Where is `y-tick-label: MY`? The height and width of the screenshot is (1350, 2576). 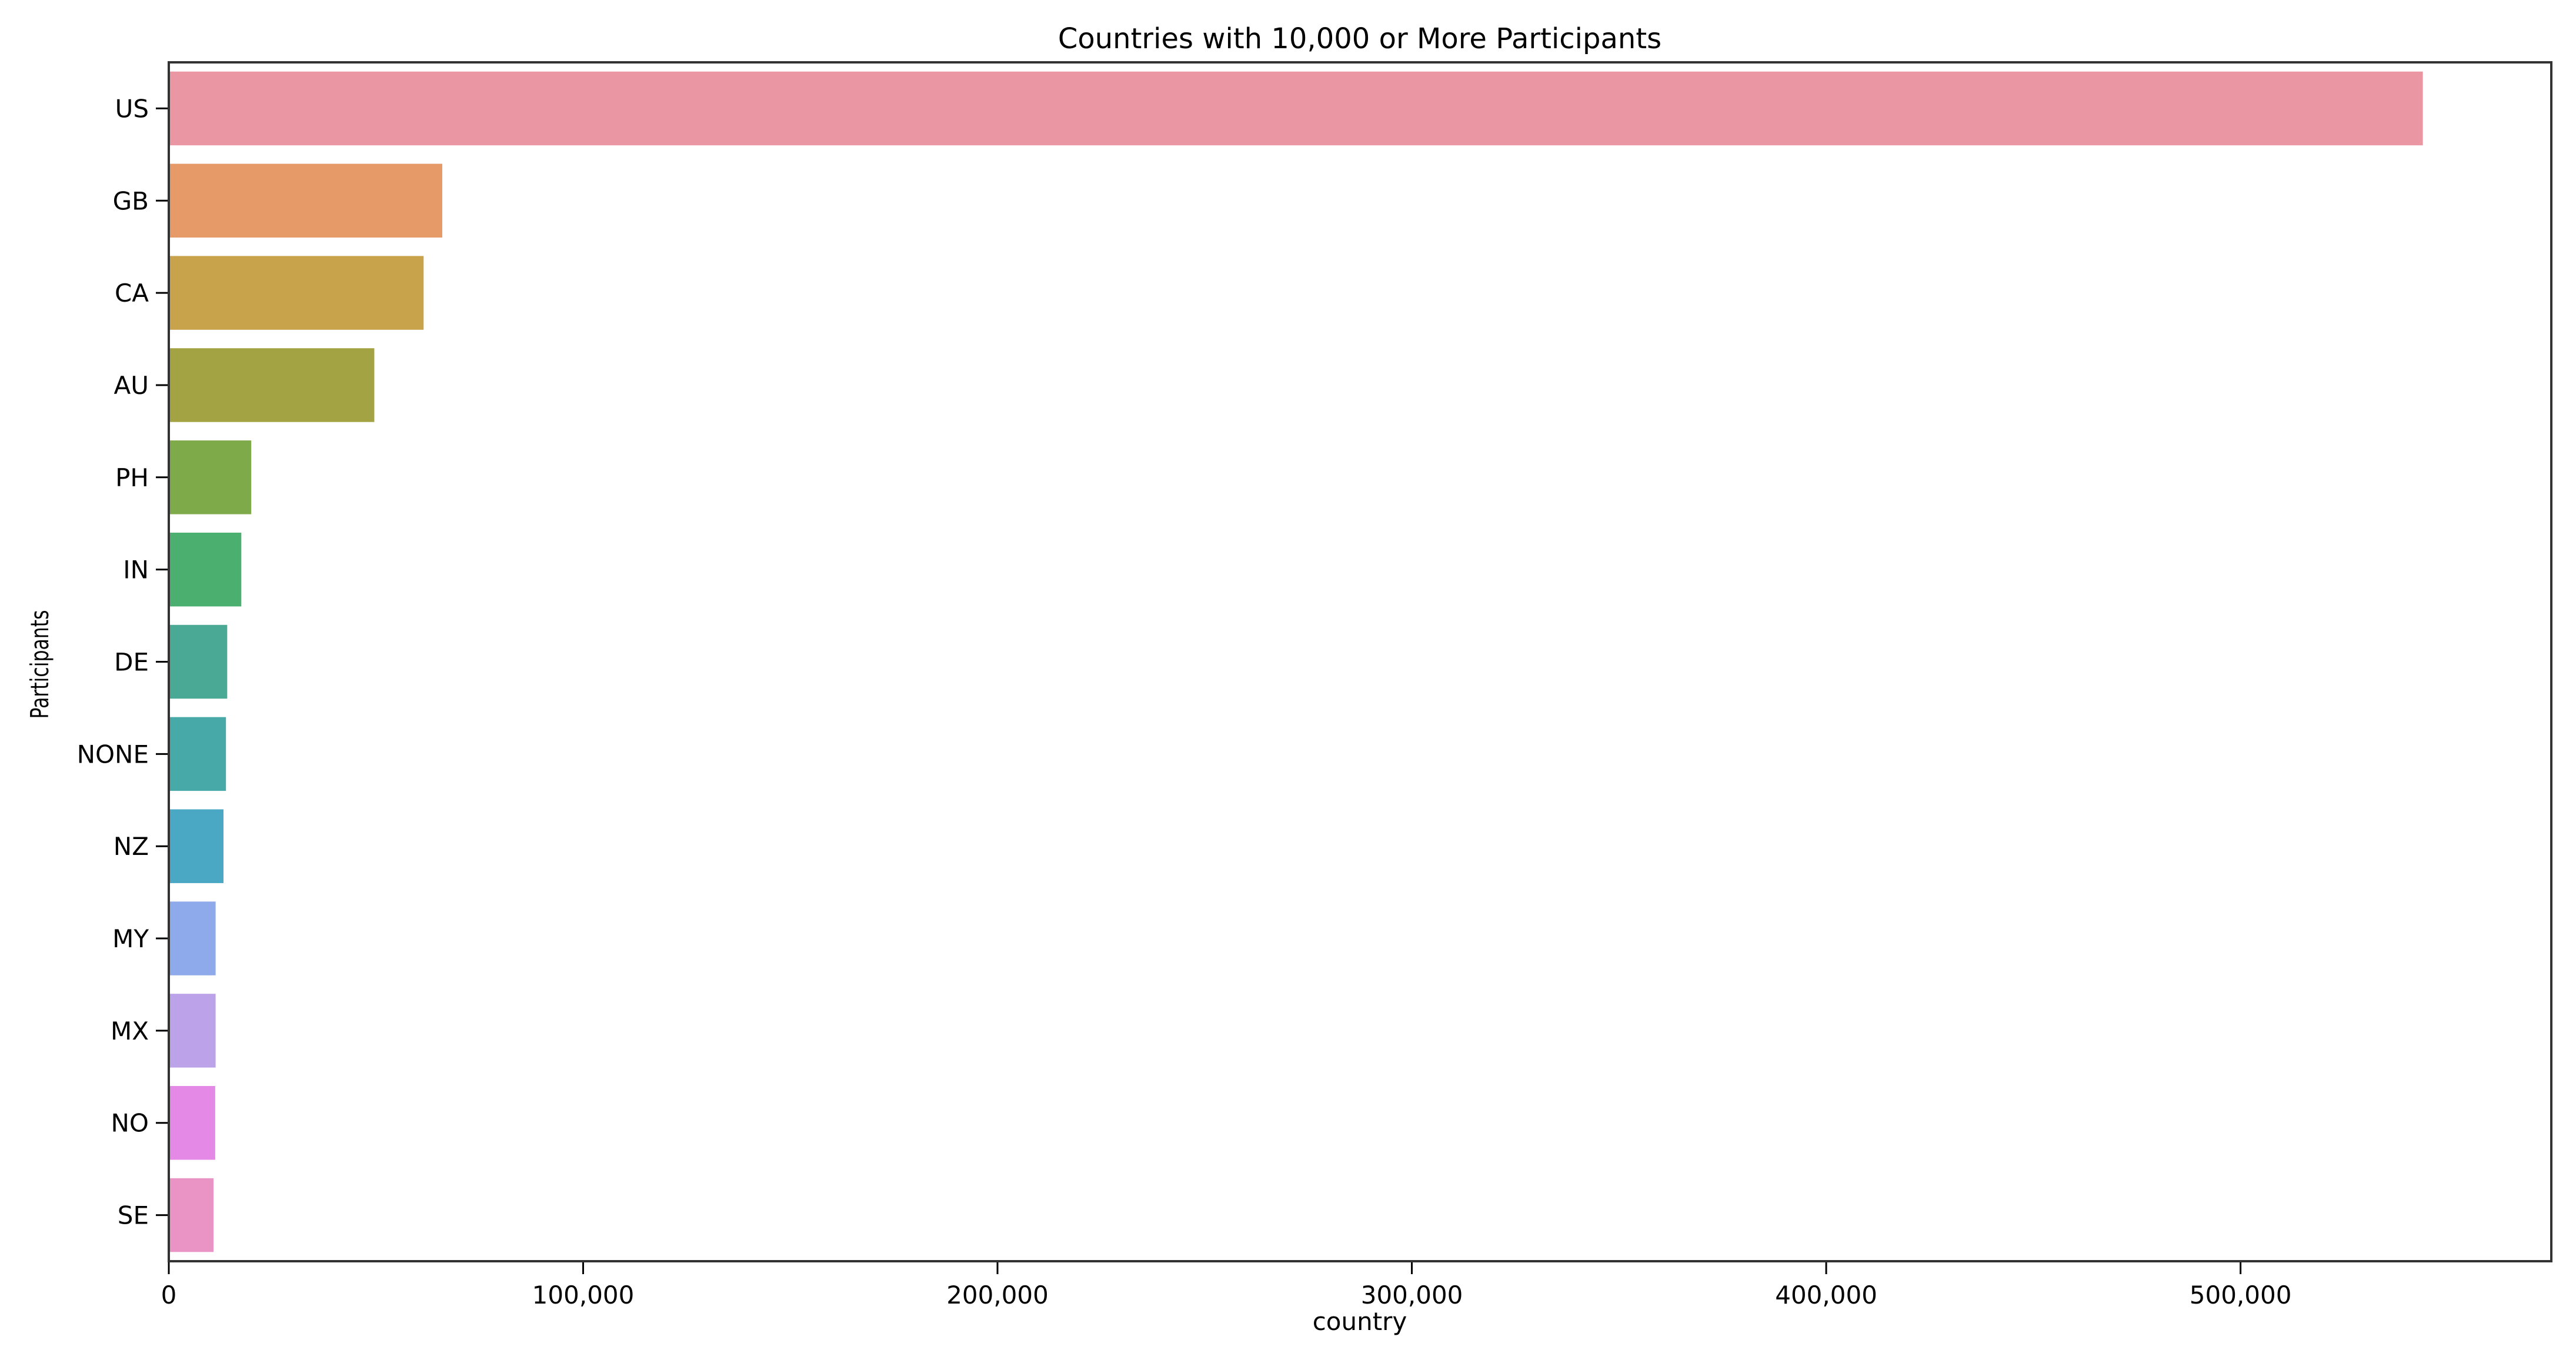
y-tick-label: MY is located at coordinates (130, 938).